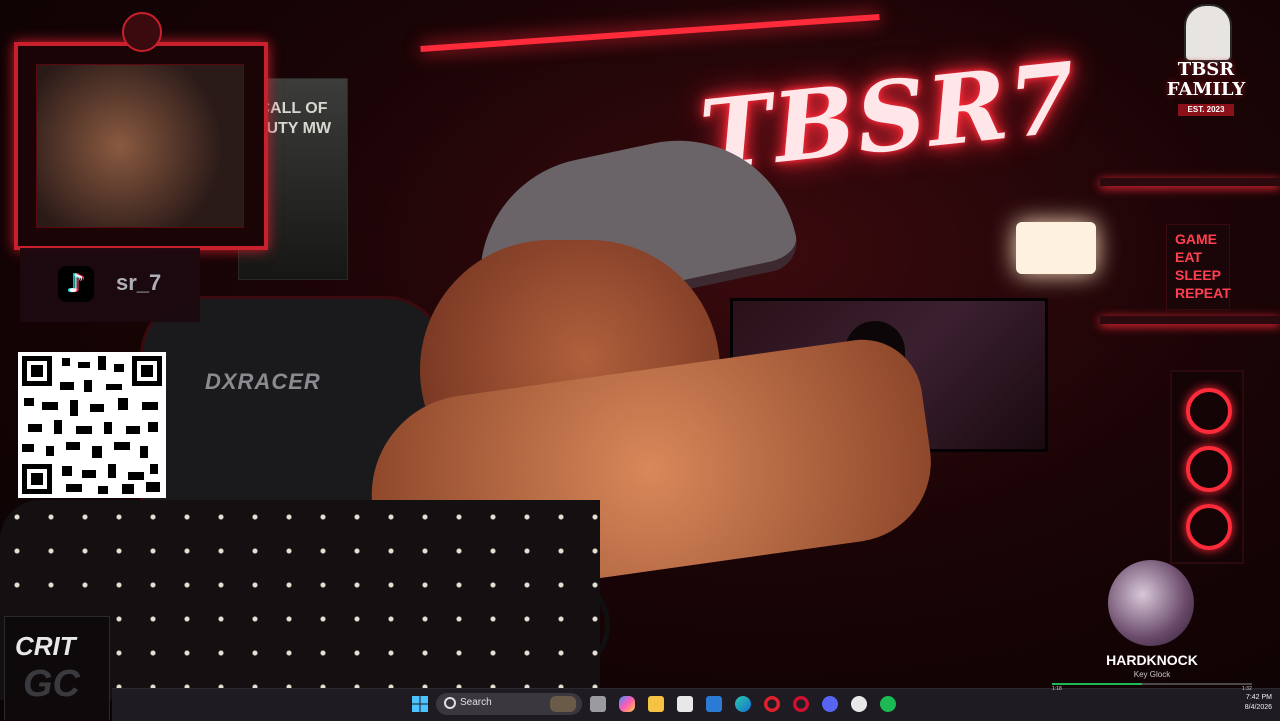 This screenshot has height=721, width=1280. Describe the element at coordinates (1188, 257) in the screenshot. I see `shelf-sign-line-2: EAT` at that location.